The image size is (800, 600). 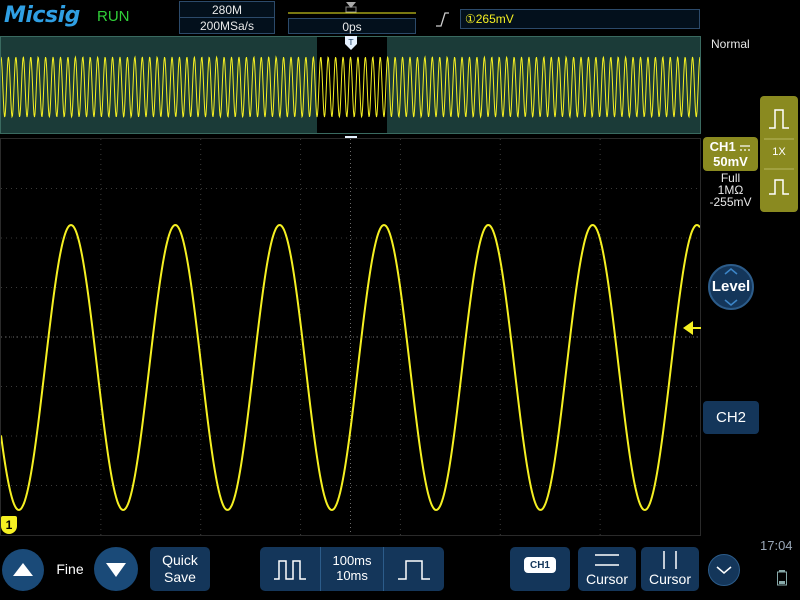 What do you see at coordinates (607, 569) in the screenshot?
I see `horizontal-cursor-button: Cursor` at bounding box center [607, 569].